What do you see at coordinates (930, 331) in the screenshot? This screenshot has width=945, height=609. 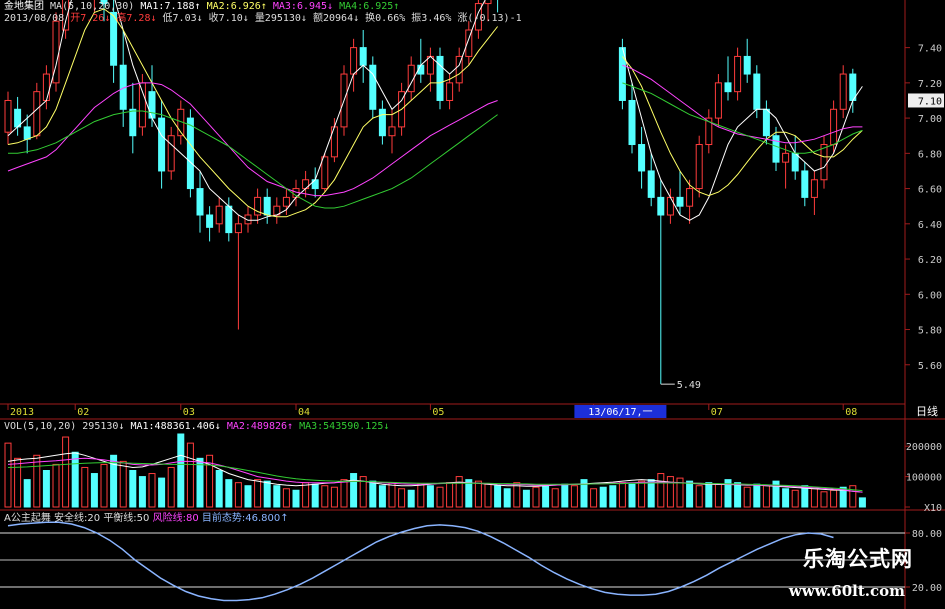 I see `price-tick-label: 5.80` at bounding box center [930, 331].